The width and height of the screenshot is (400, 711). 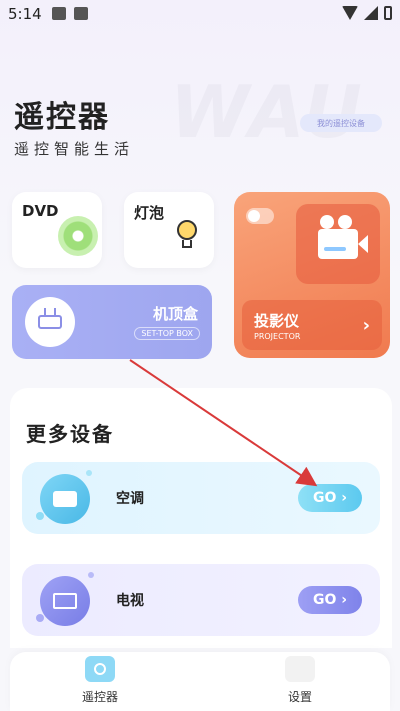 I want to click on projector-icon, so click(x=338, y=244).